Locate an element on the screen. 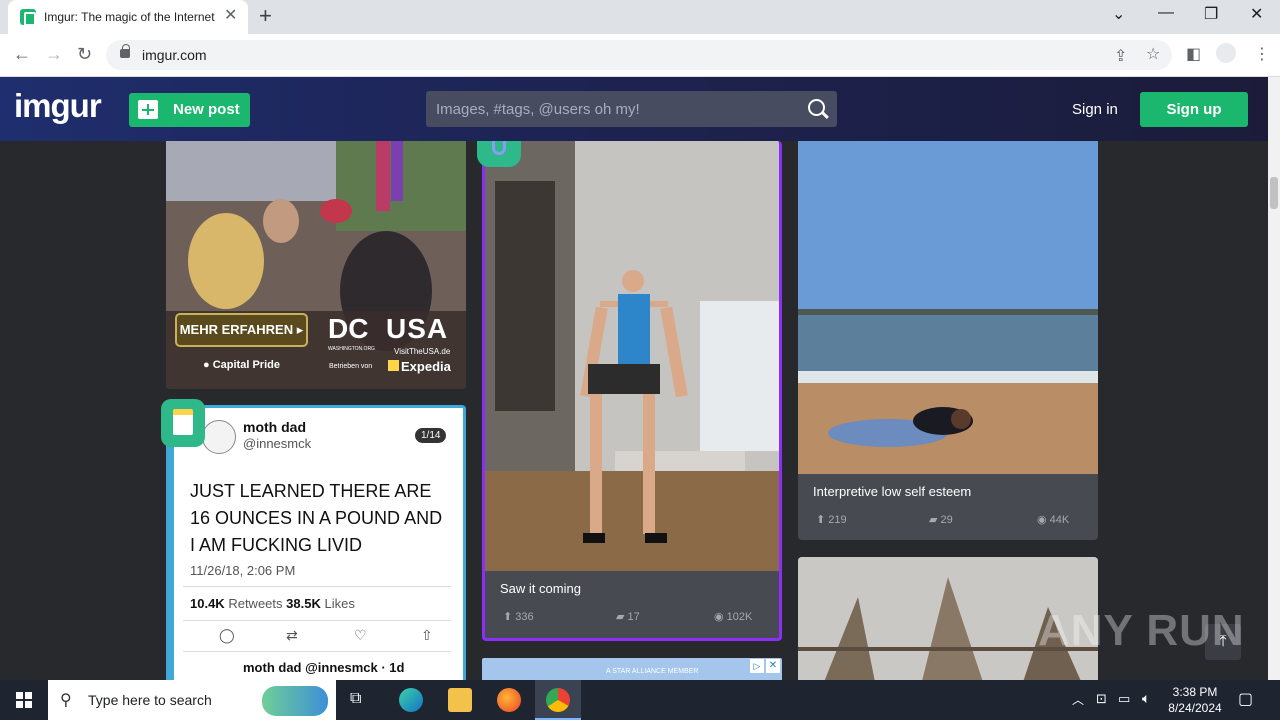 This screenshot has width=1280, height=720. firefox-icon is located at coordinates (509, 700).